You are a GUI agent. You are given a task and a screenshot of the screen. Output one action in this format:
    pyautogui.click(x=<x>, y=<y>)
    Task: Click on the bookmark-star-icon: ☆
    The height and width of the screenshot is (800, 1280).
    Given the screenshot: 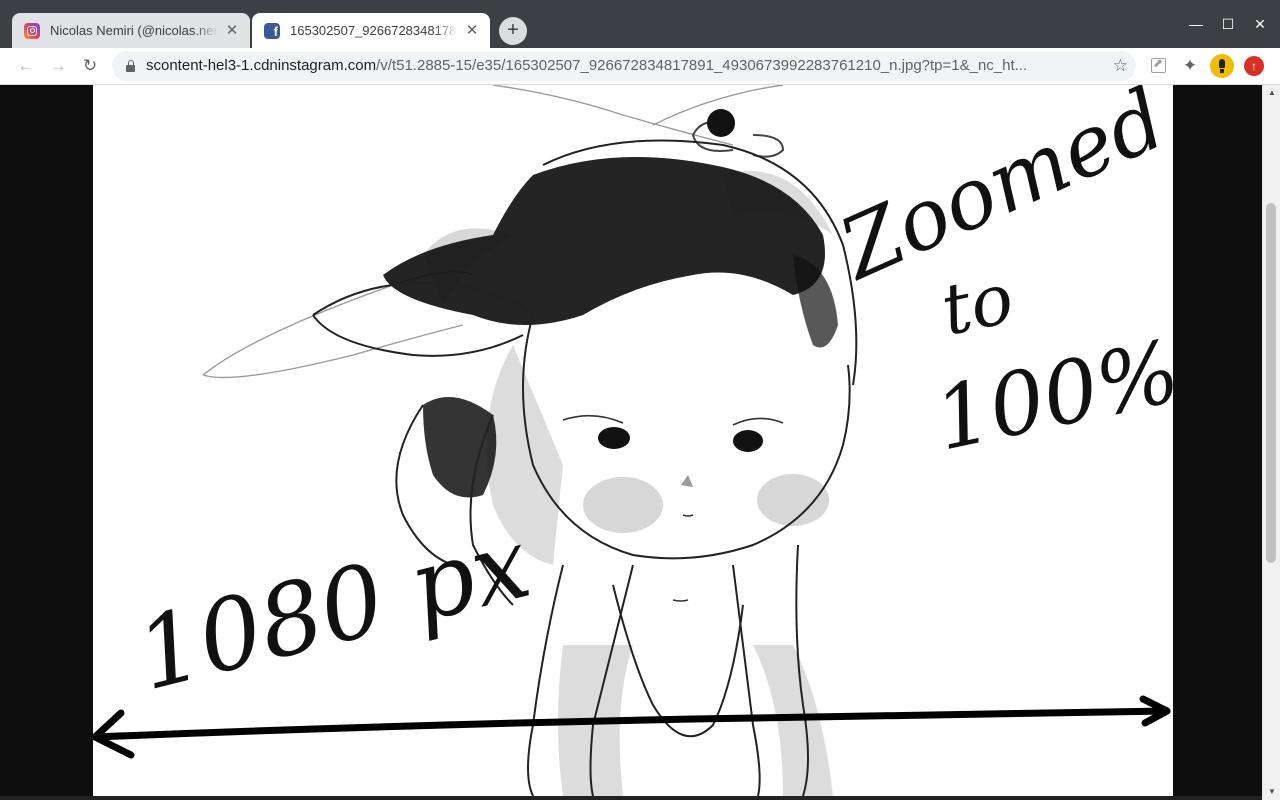 What is the action you would take?
    pyautogui.click(x=1120, y=66)
    